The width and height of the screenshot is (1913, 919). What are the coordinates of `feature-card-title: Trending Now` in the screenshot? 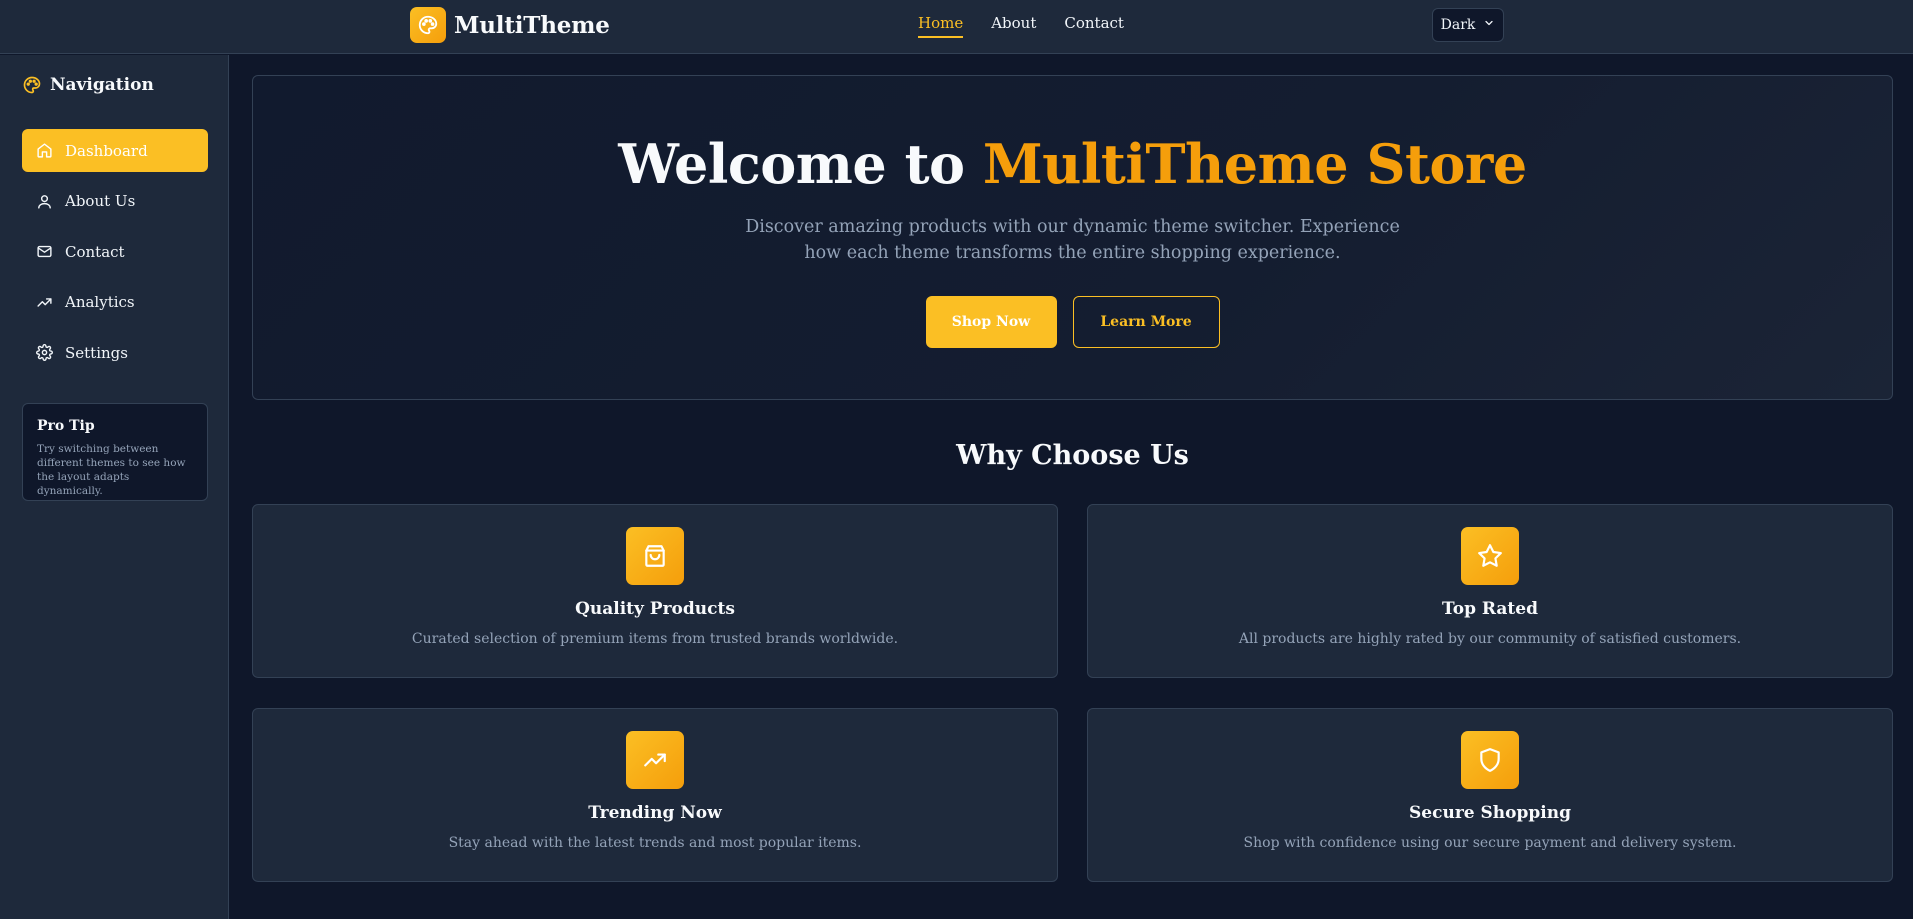 It's located at (655, 813).